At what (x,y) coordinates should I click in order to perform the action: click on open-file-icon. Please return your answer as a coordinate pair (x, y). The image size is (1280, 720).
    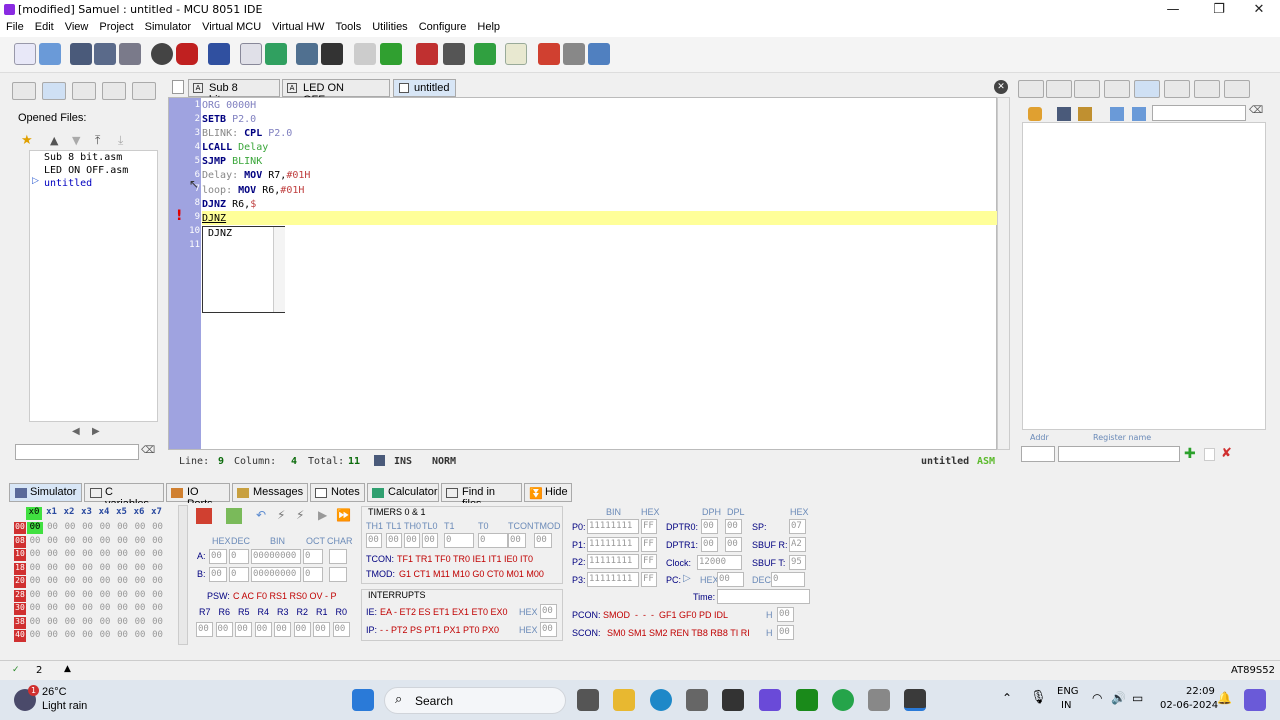
    Looking at the image, I should click on (50, 54).